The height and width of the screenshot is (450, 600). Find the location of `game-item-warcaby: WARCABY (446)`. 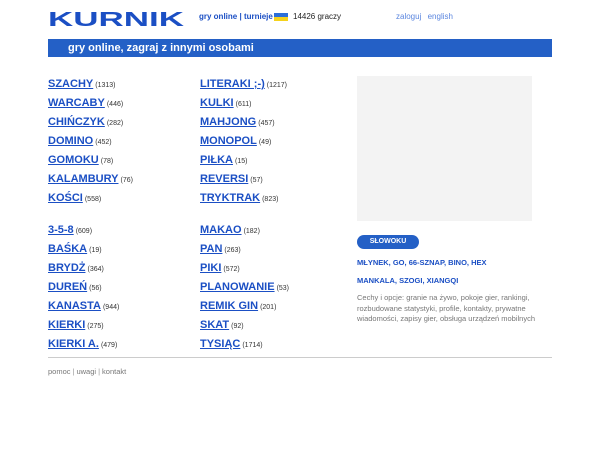

game-item-warcaby: WARCABY (446) is located at coordinates (123, 102).